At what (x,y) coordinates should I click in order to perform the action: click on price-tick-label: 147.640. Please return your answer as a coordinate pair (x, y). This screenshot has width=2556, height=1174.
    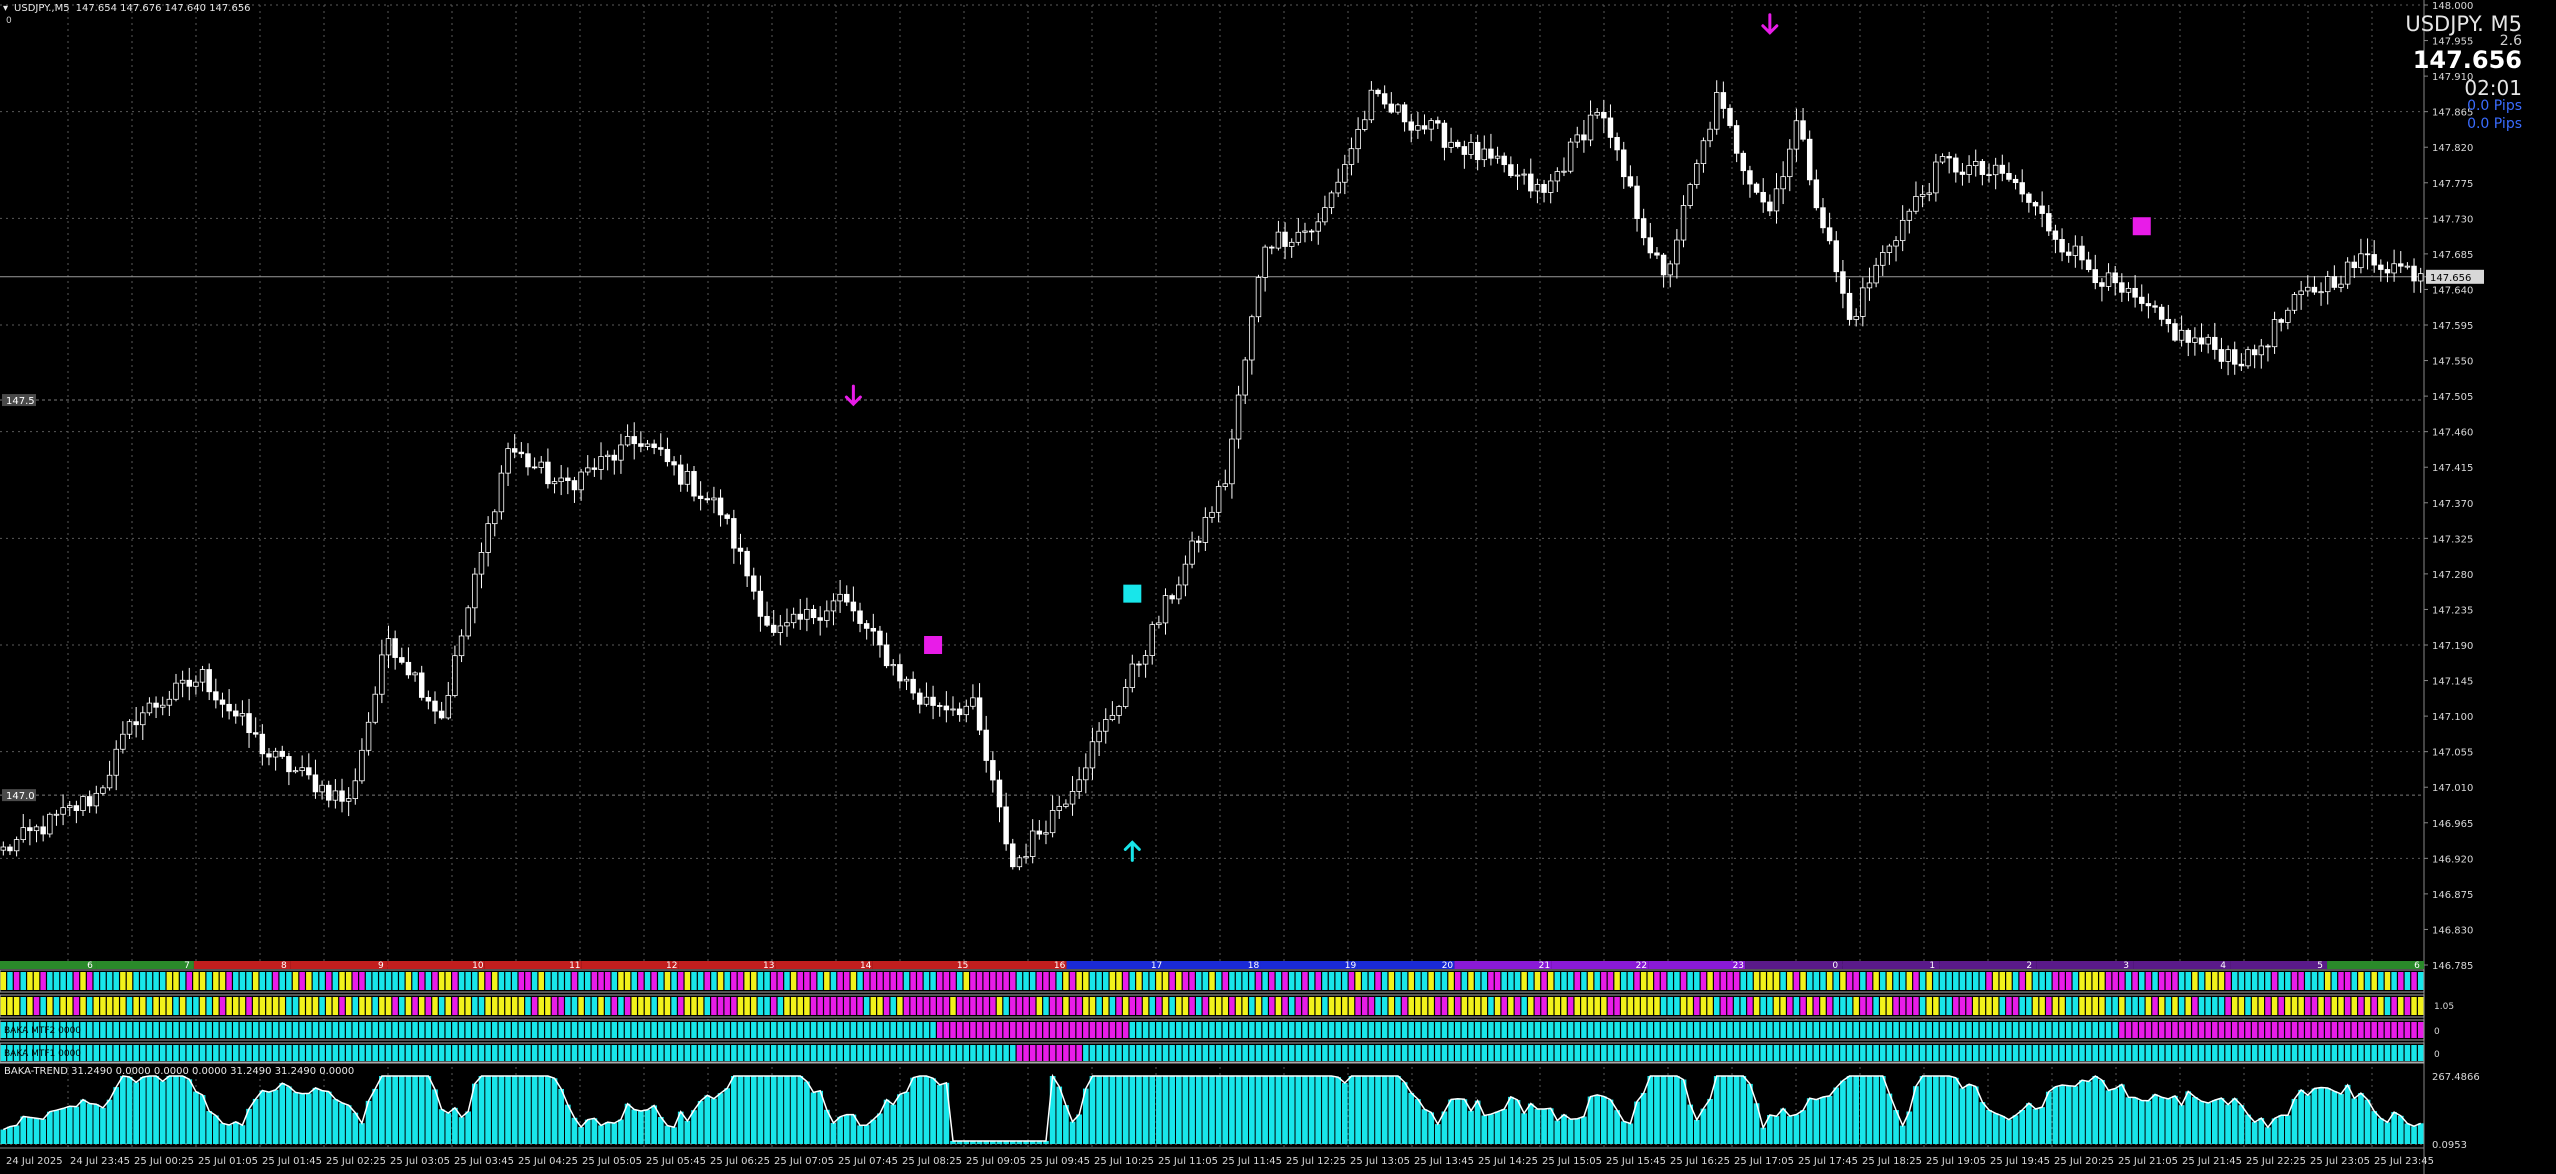
    Looking at the image, I should click on (2452, 290).